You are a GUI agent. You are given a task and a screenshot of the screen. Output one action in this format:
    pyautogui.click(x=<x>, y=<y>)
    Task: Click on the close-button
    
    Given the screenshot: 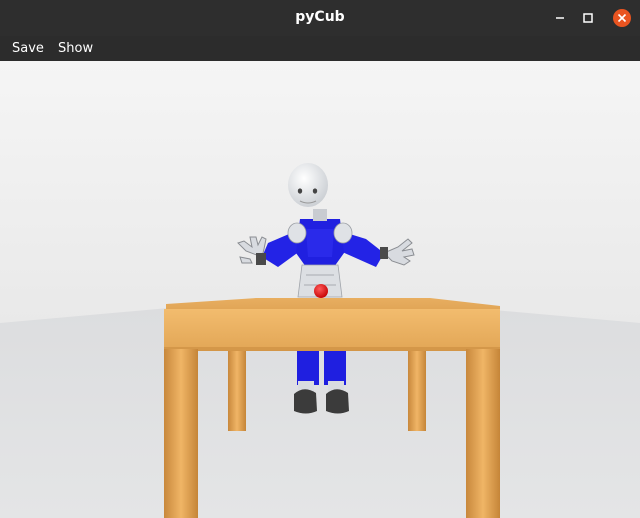 What is the action you would take?
    pyautogui.click(x=622, y=18)
    